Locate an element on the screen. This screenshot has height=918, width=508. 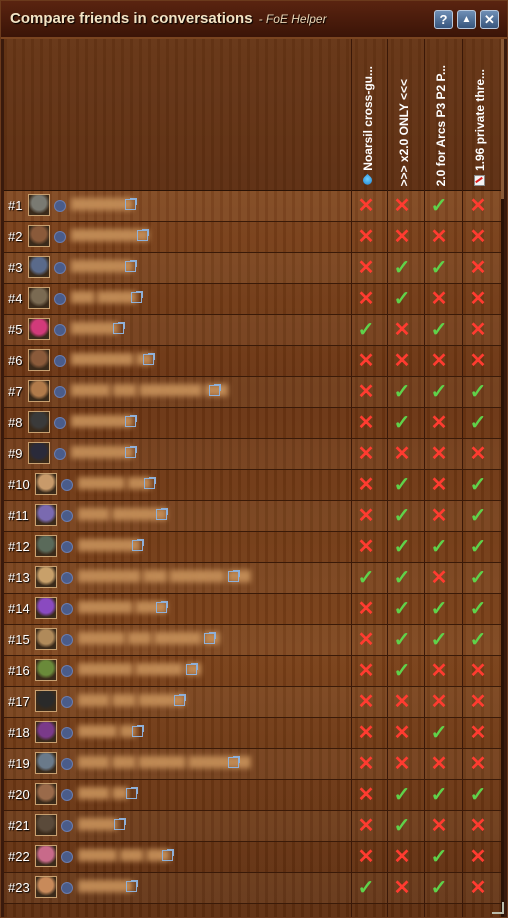
table-row: #20 ████ ██ ✕ ✓ ✓ ✓ is located at coordinates (252, 795).